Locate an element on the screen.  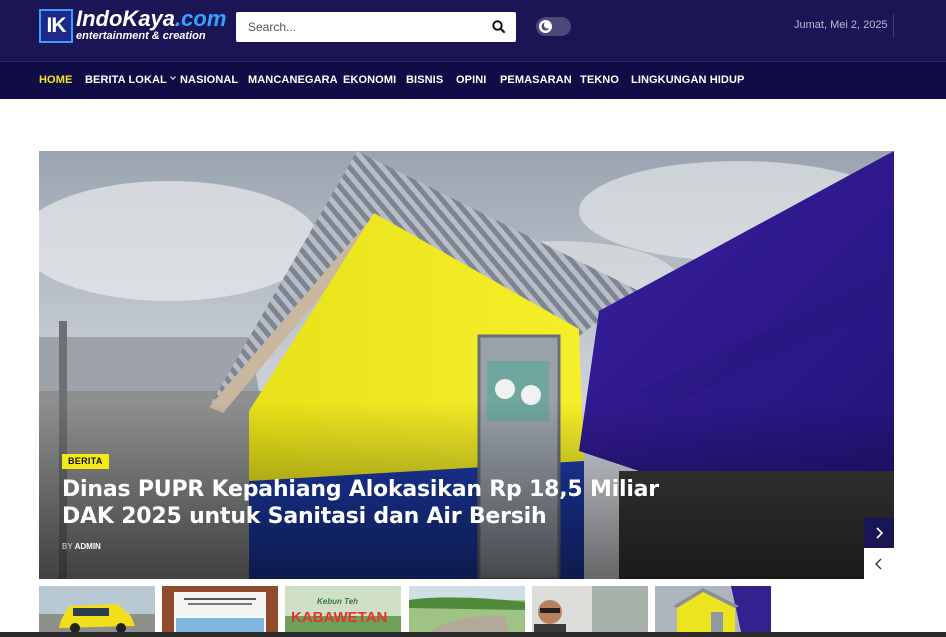
toggle-knob is located at coordinates (545, 26).